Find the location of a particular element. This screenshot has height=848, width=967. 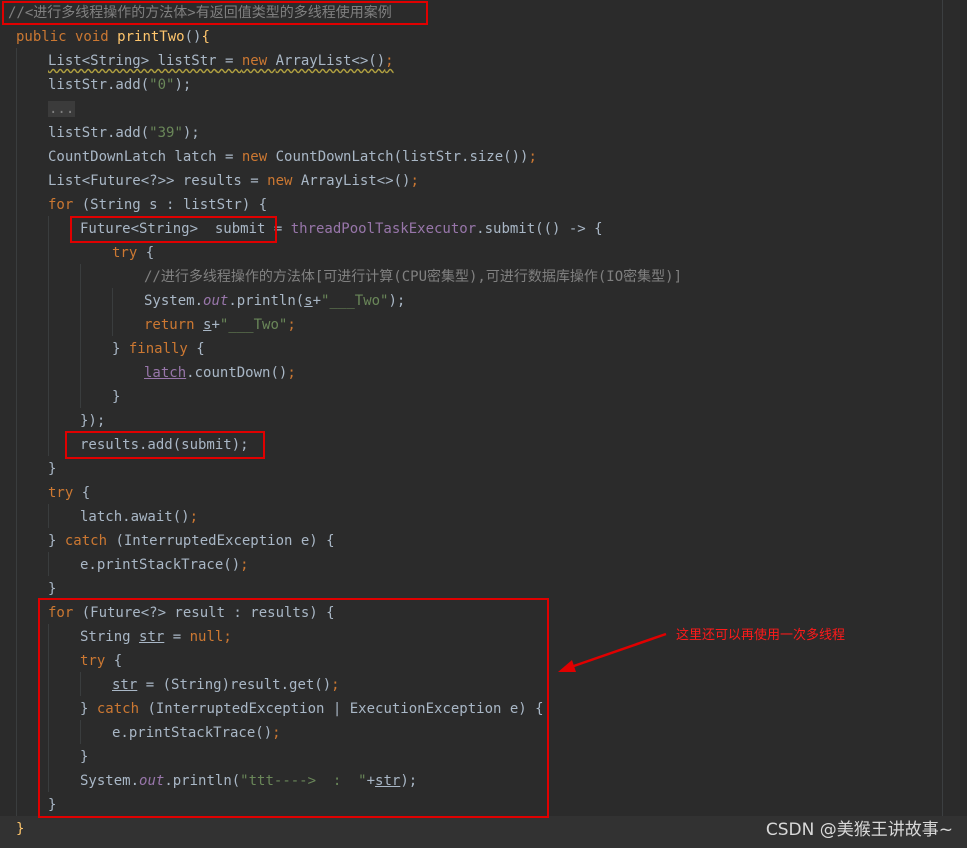

field-reference: threadPoolTaskExecutor is located at coordinates (383, 229).